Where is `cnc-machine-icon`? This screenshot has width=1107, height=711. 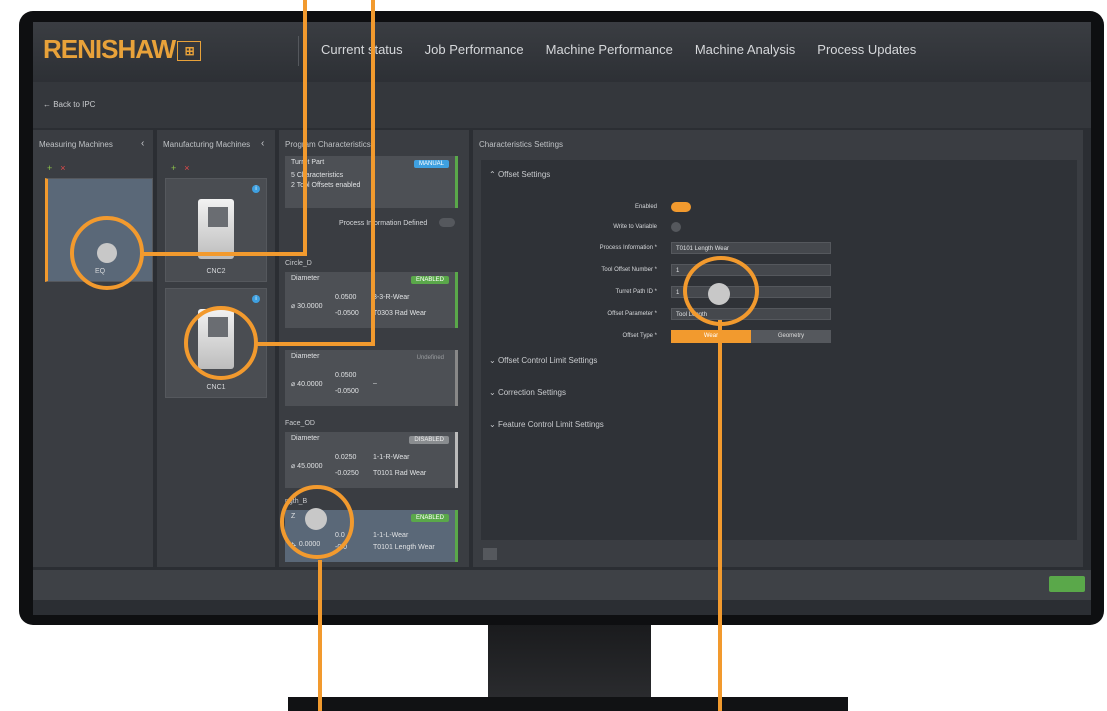
cnc-machine-icon is located at coordinates (216, 229).